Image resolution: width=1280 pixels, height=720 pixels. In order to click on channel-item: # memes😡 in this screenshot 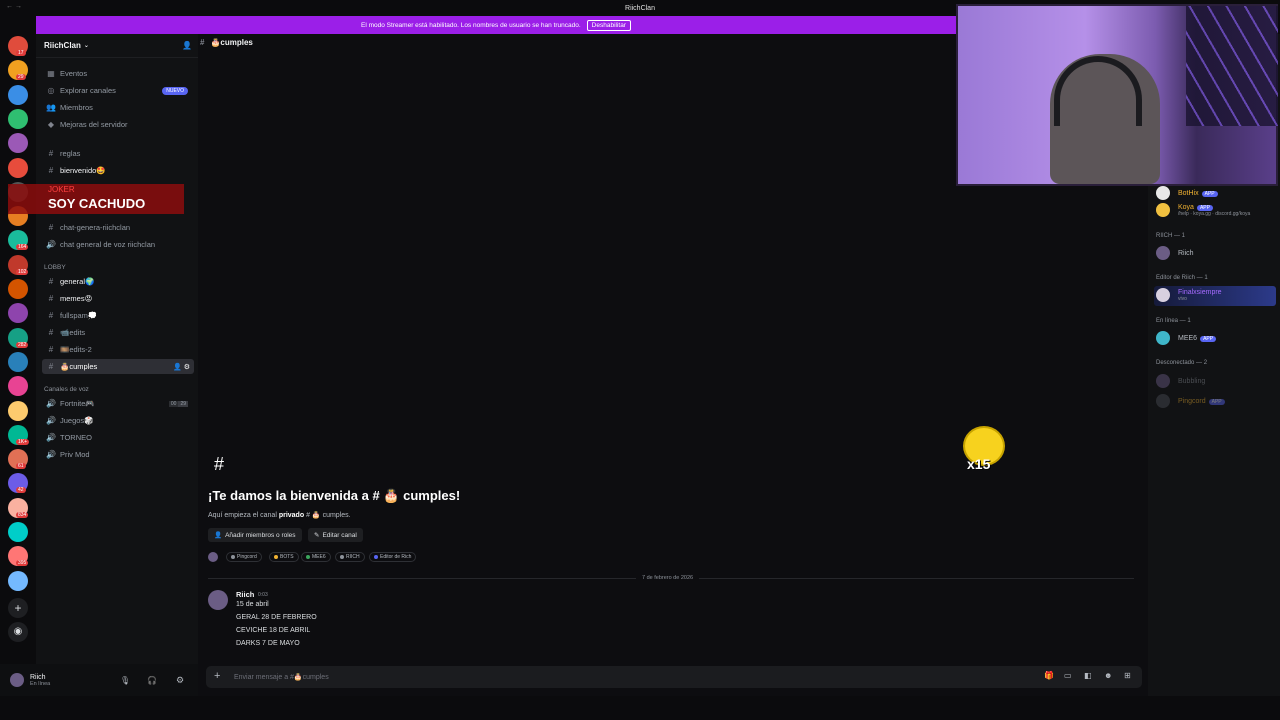, I will do `click(118, 298)`.